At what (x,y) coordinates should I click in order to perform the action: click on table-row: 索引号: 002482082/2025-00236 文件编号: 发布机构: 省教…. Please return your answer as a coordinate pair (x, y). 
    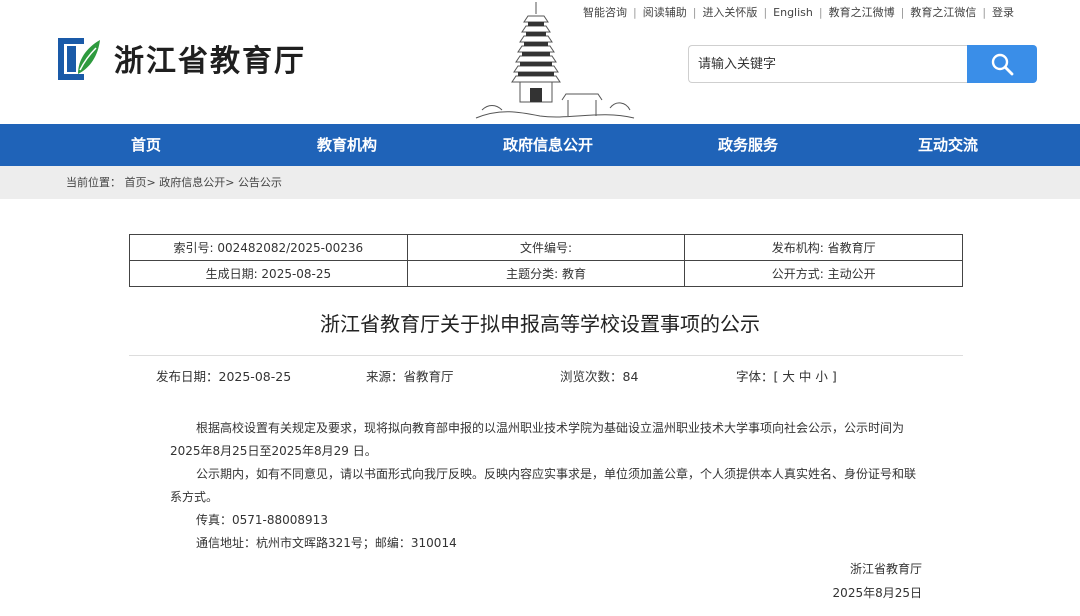
    Looking at the image, I should click on (546, 247).